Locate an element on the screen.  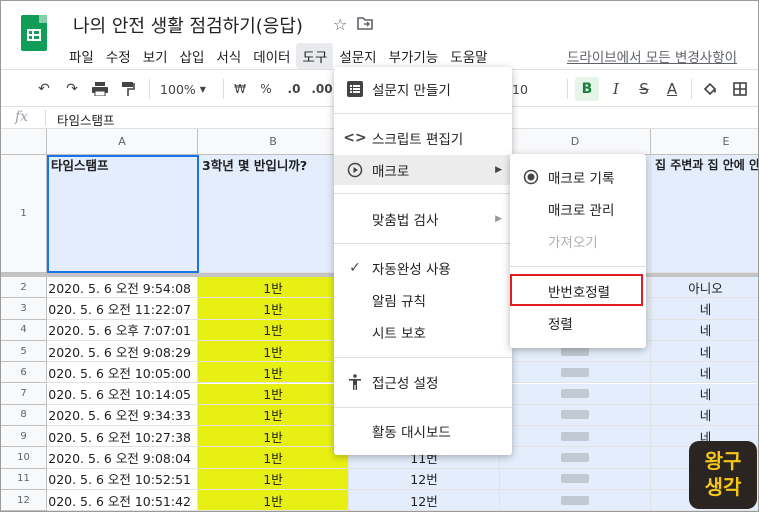
menu-item-spellcheck: 맞춤법 검사 ▶ is located at coordinates (423, 219).